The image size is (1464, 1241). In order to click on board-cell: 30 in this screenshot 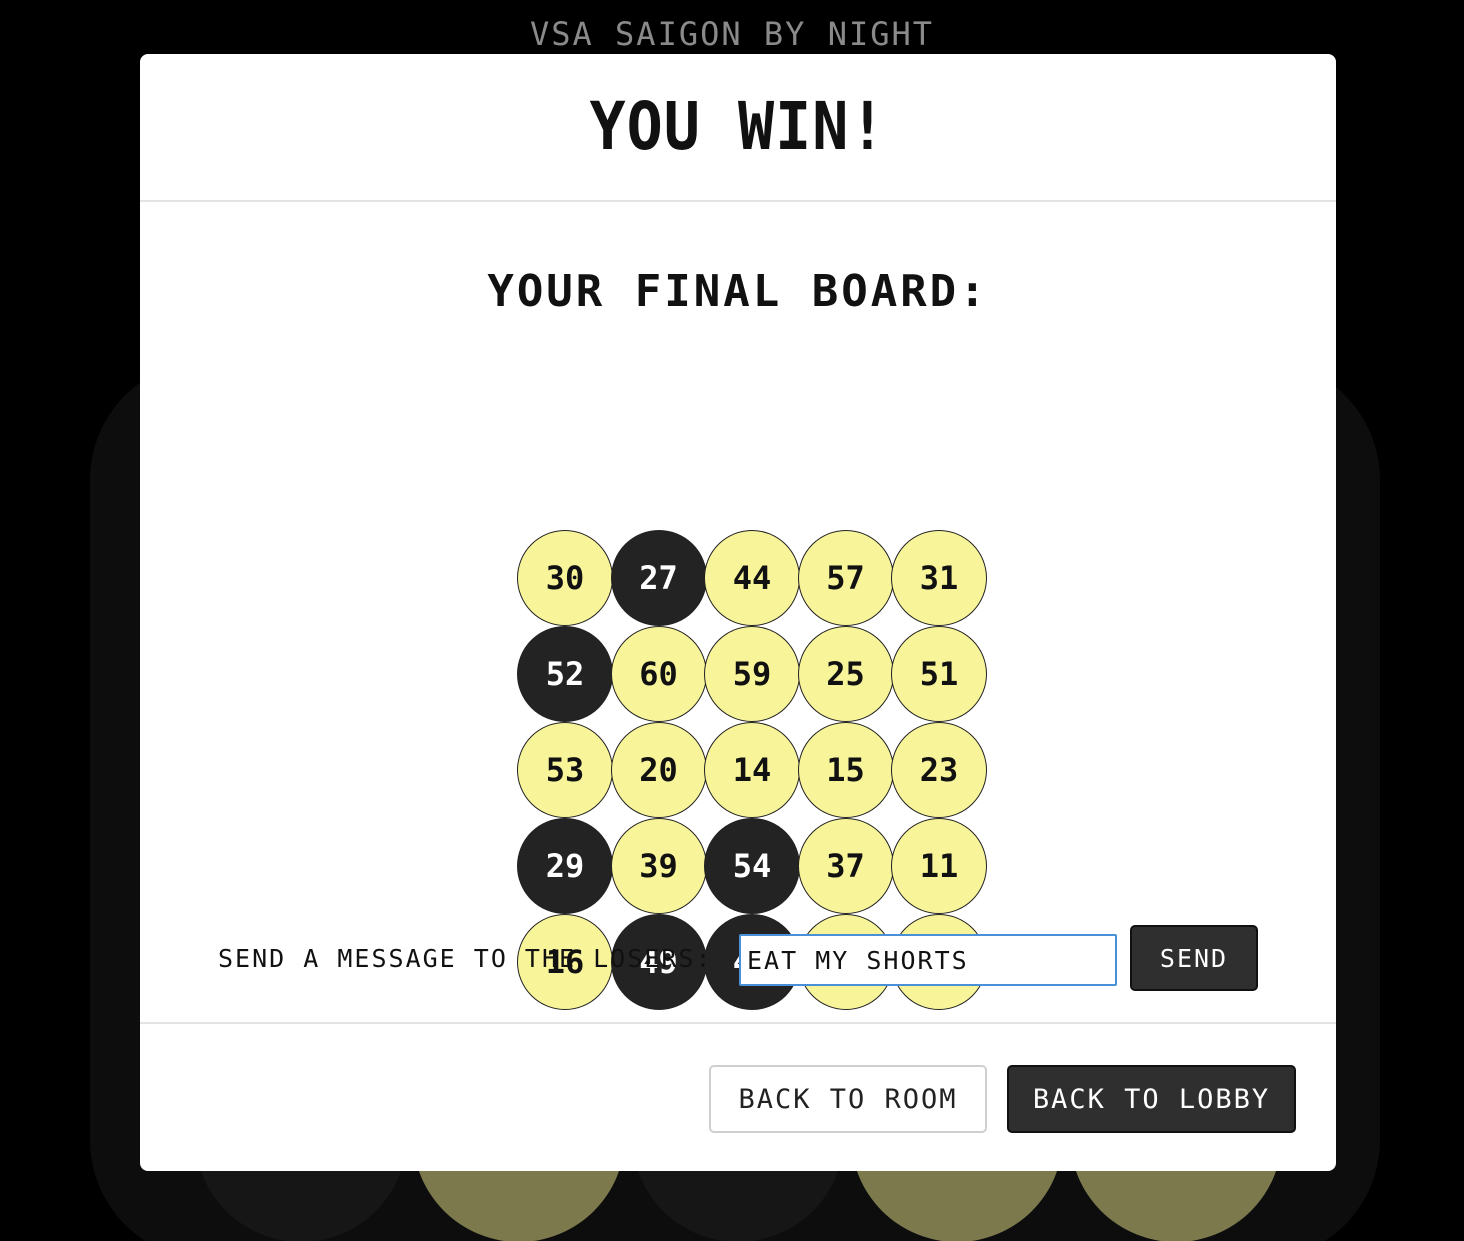, I will do `click(565, 578)`.